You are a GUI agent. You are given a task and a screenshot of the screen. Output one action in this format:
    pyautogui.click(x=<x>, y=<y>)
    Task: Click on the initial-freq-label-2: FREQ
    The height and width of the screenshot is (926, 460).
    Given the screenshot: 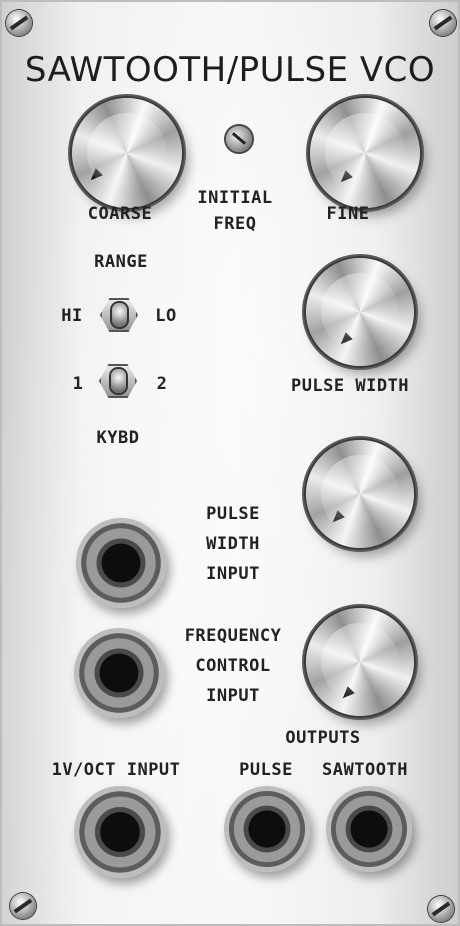 What is the action you would take?
    pyautogui.click(x=235, y=224)
    